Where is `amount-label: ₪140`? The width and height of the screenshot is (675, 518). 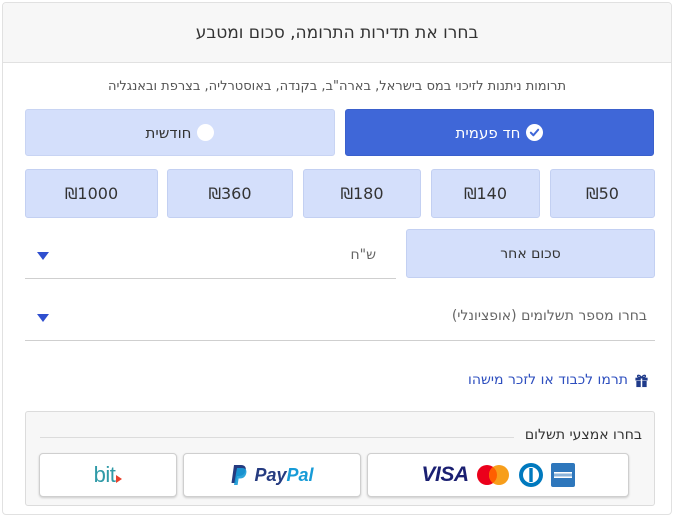 amount-label: ₪140 is located at coordinates (485, 193).